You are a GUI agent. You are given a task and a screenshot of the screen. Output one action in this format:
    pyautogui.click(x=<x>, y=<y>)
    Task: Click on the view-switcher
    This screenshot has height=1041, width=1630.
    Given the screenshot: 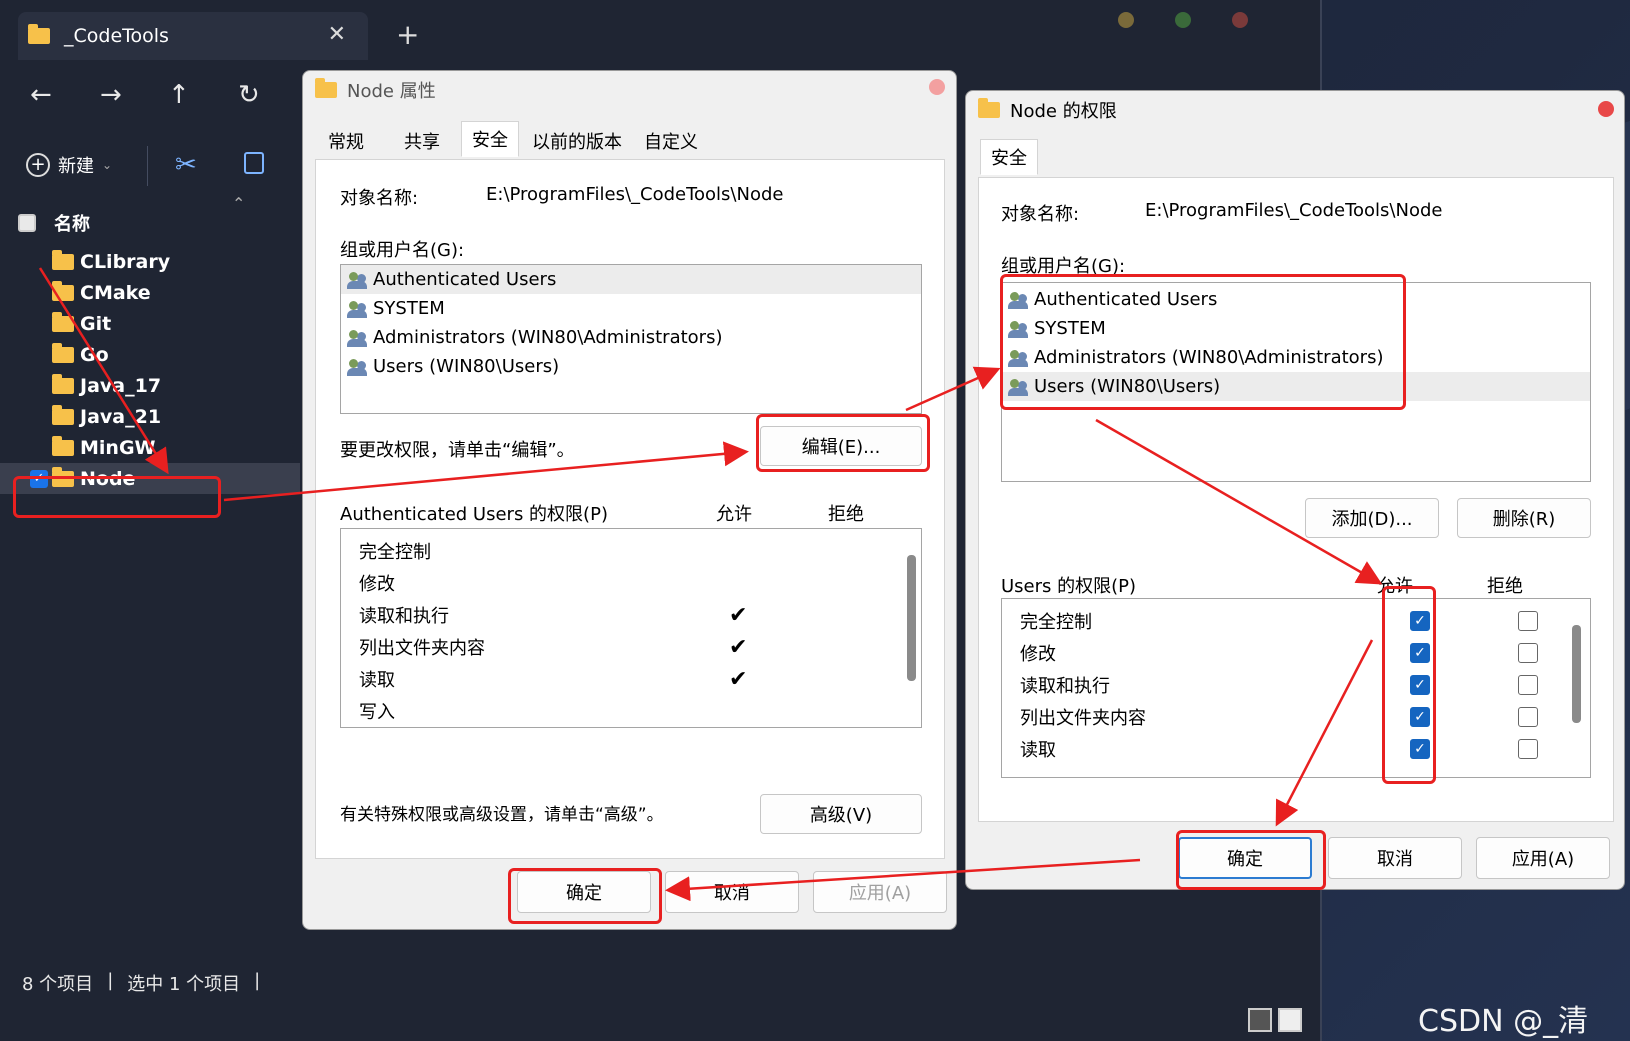 What is the action you would take?
    pyautogui.click(x=1275, y=1020)
    